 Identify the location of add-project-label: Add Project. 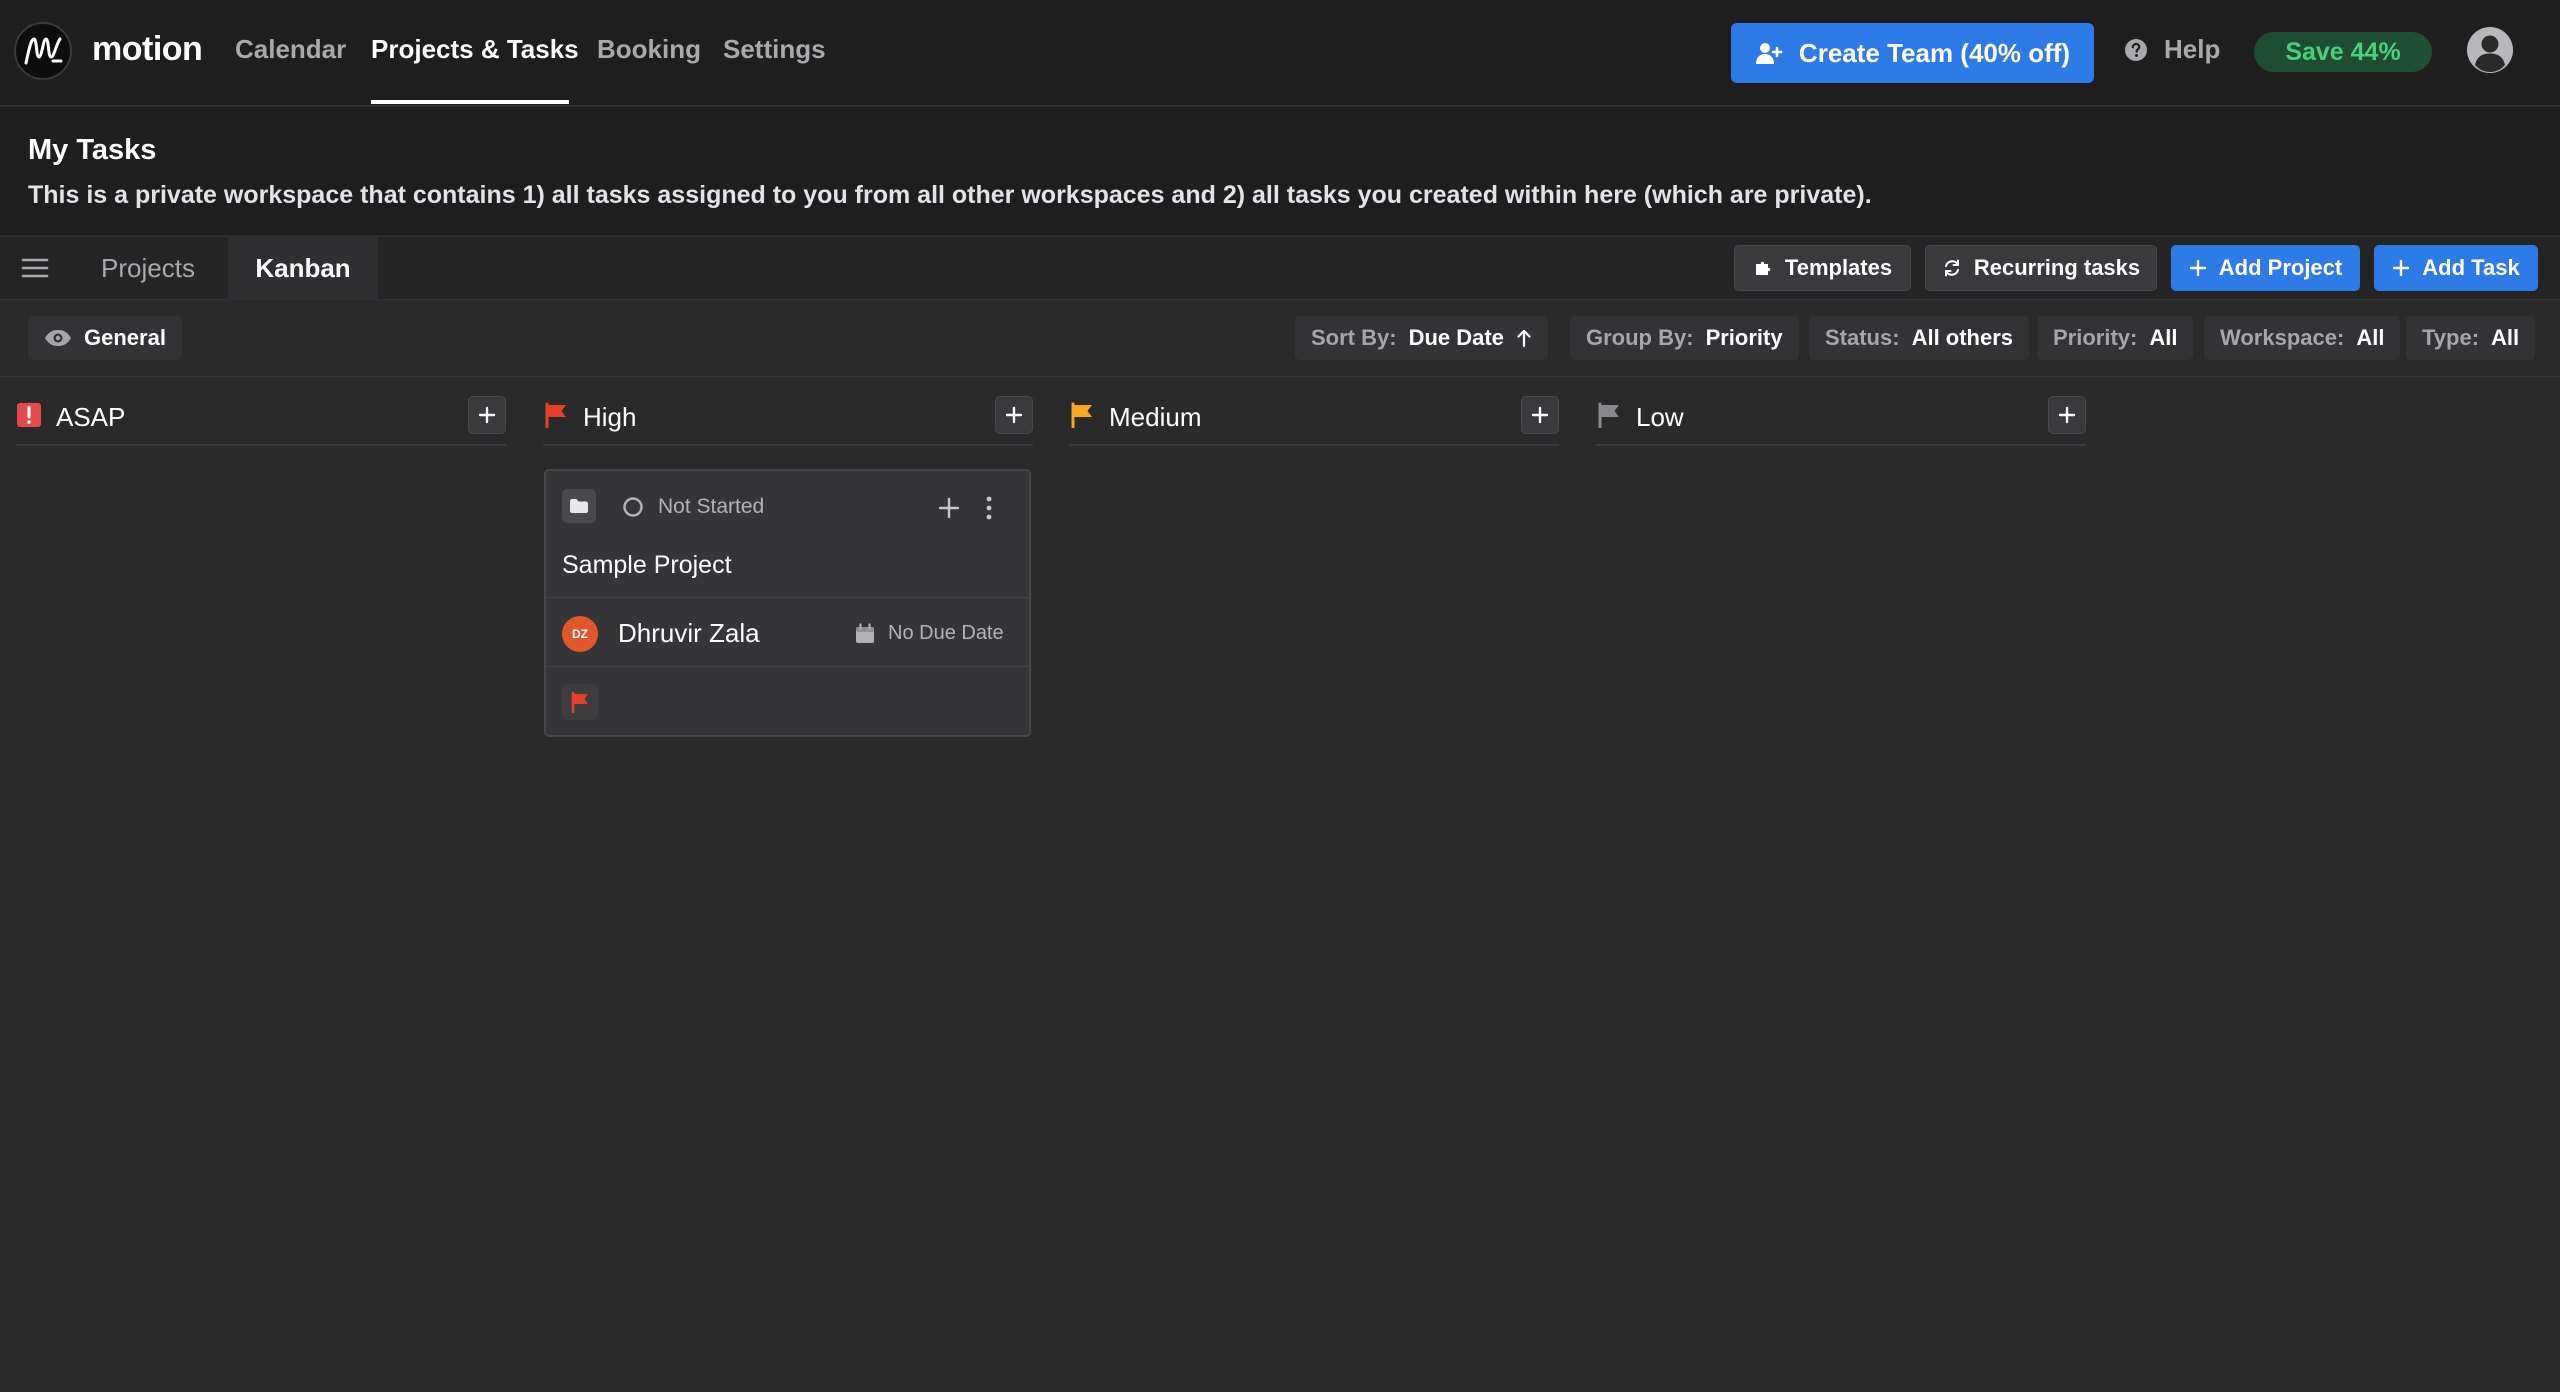
(2280, 267).